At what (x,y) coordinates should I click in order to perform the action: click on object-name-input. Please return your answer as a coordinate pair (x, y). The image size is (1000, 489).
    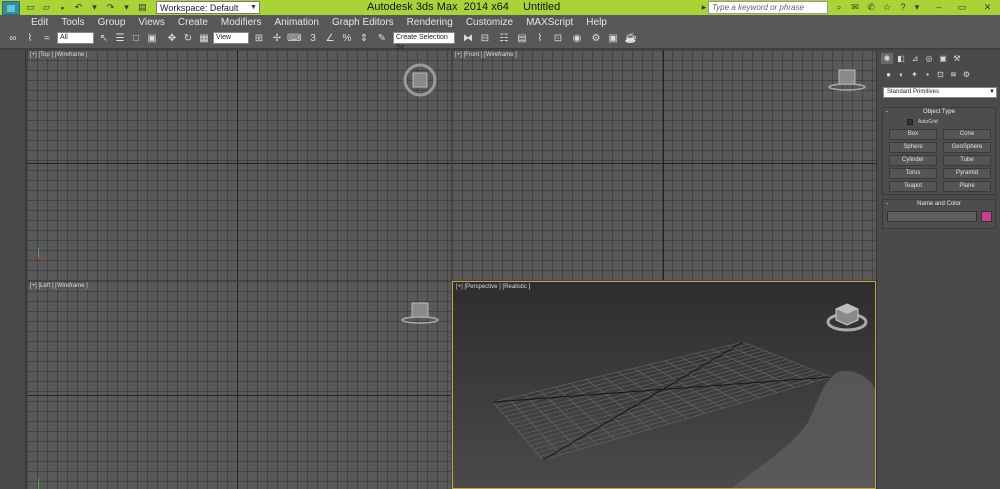
    Looking at the image, I should click on (932, 216).